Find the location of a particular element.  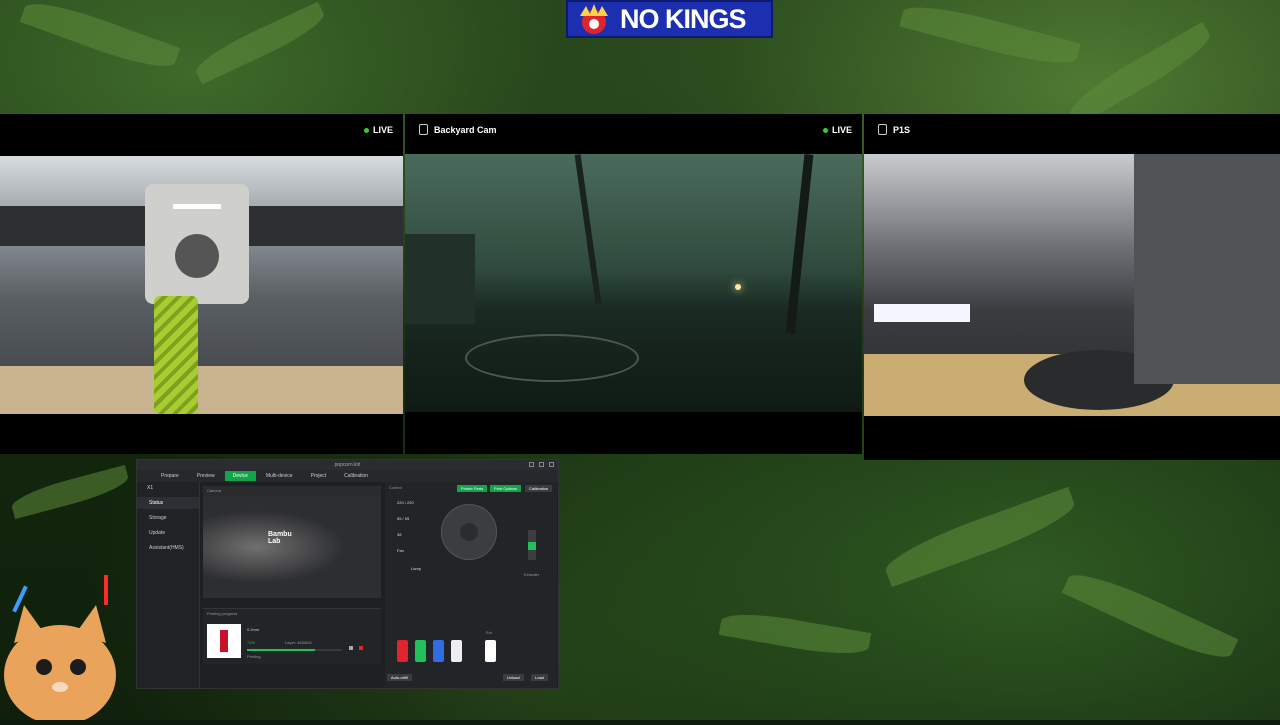

status-text: Printing is located at coordinates (254, 656).